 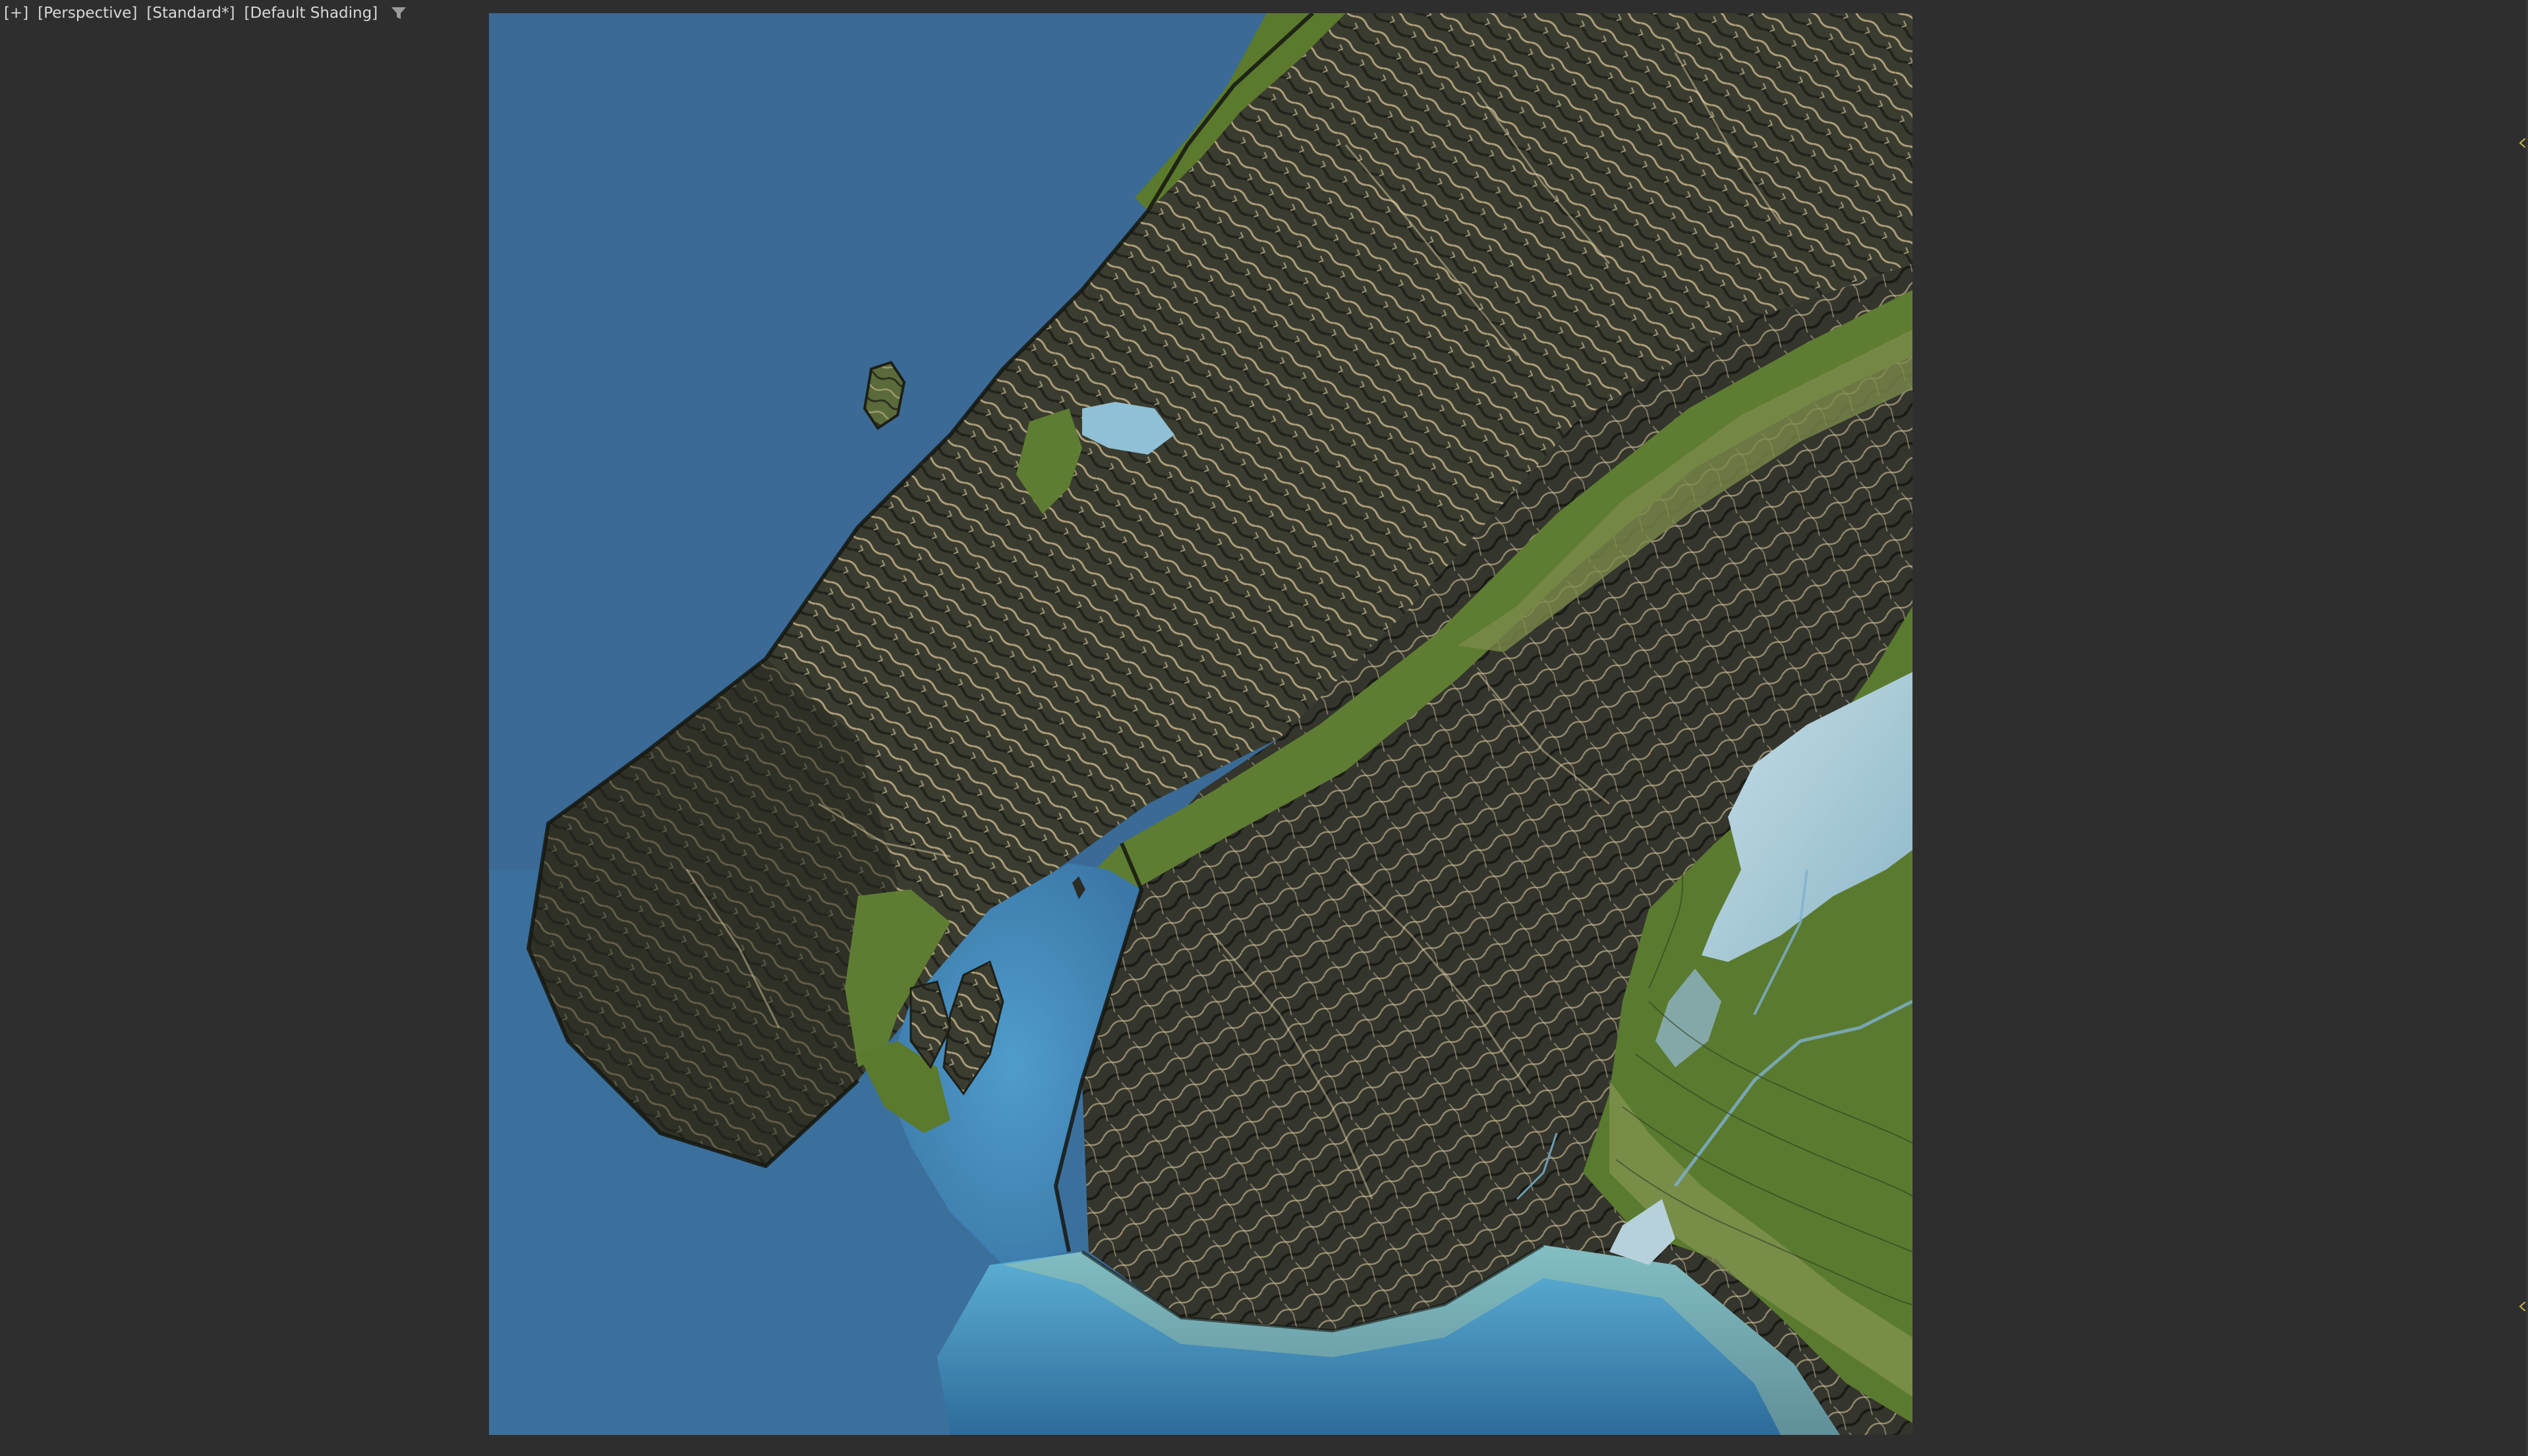 I want to click on filter-icon, so click(x=398, y=13).